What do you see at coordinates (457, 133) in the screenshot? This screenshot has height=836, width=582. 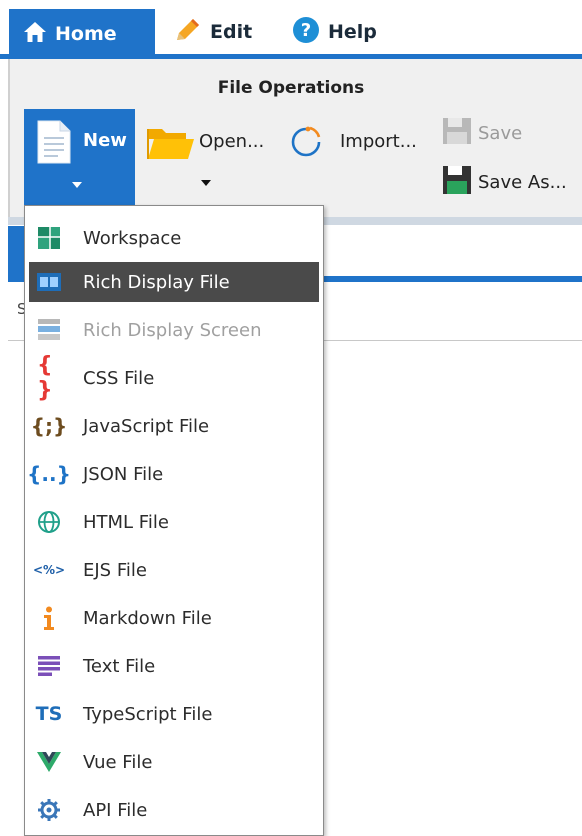 I see `save-disk-icon` at bounding box center [457, 133].